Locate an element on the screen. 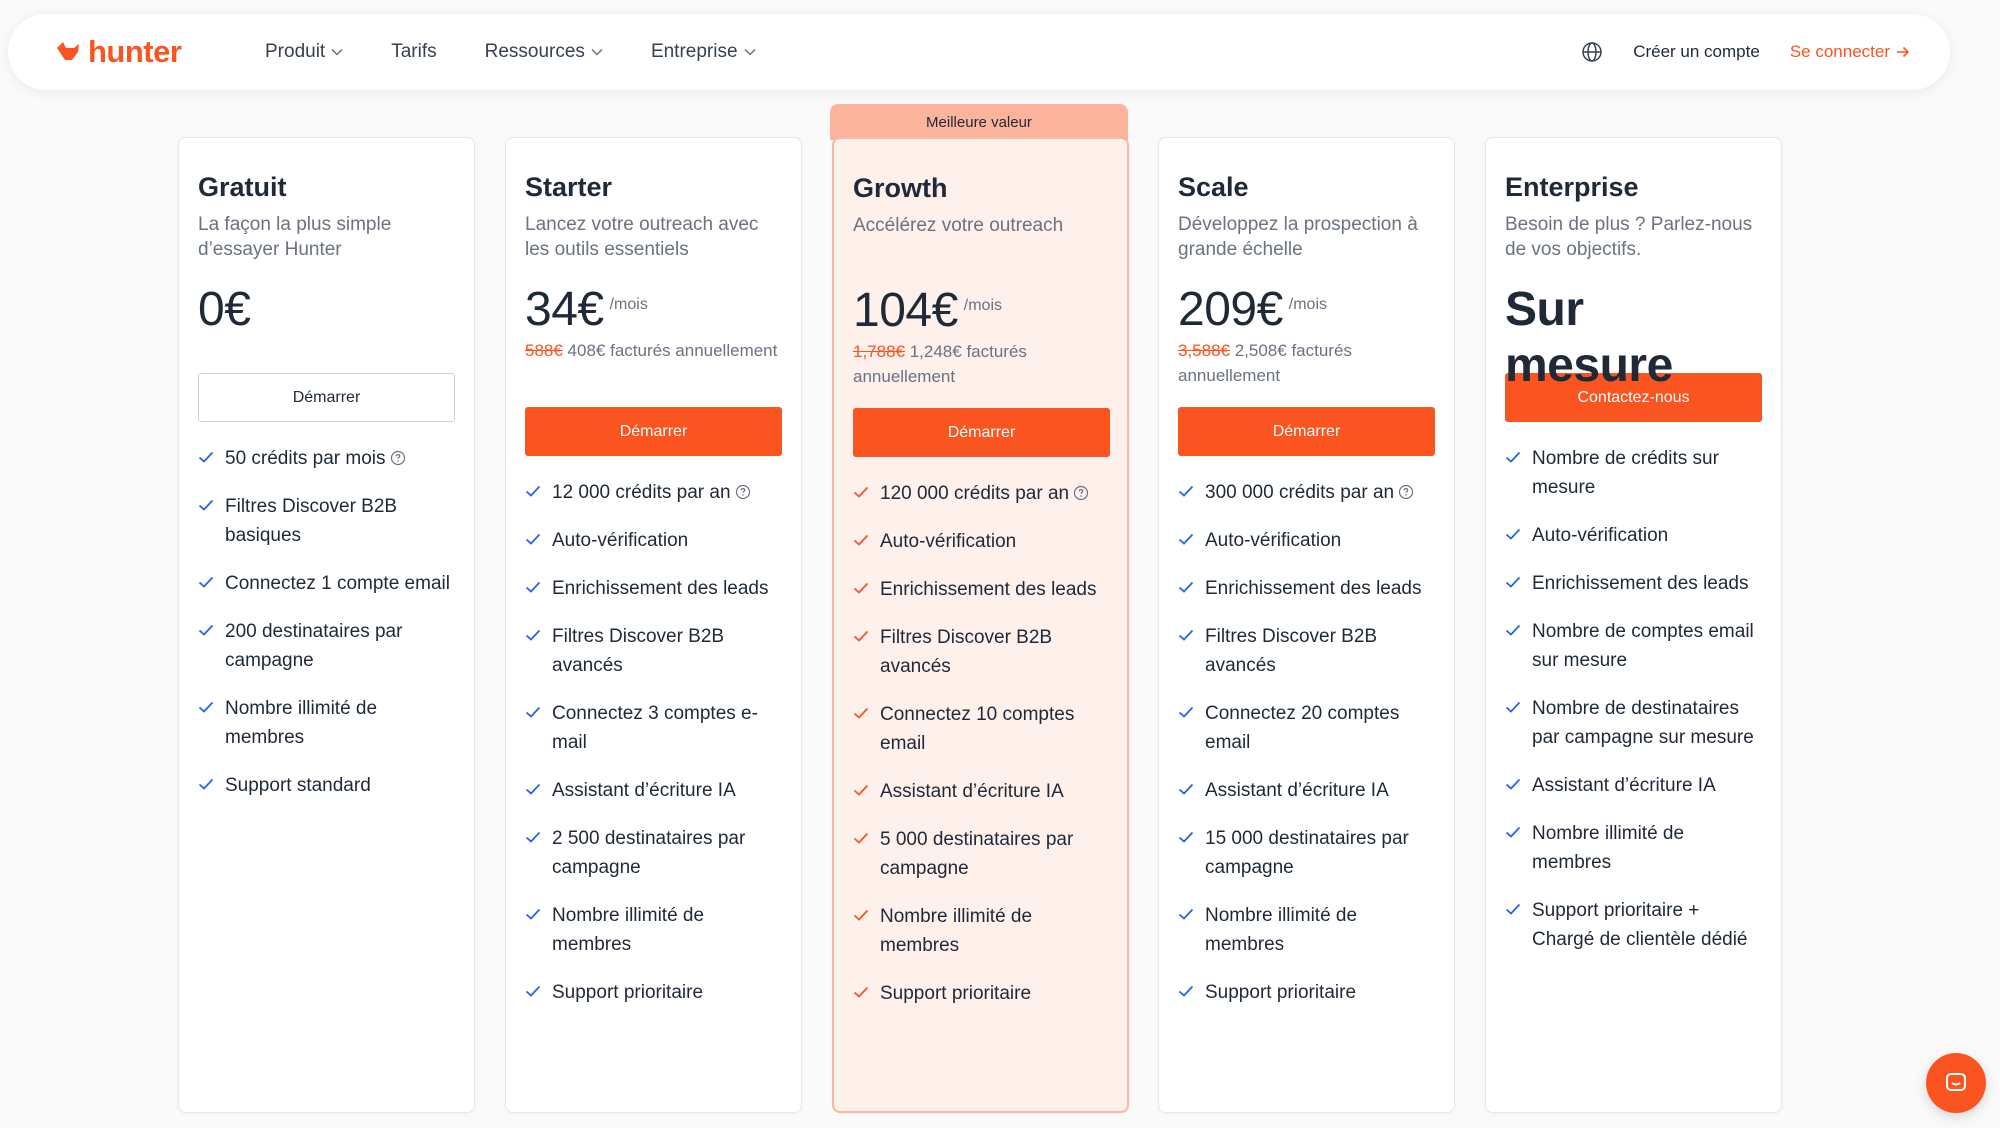  feature-item: 120 000 crédits par an is located at coordinates (980, 493).